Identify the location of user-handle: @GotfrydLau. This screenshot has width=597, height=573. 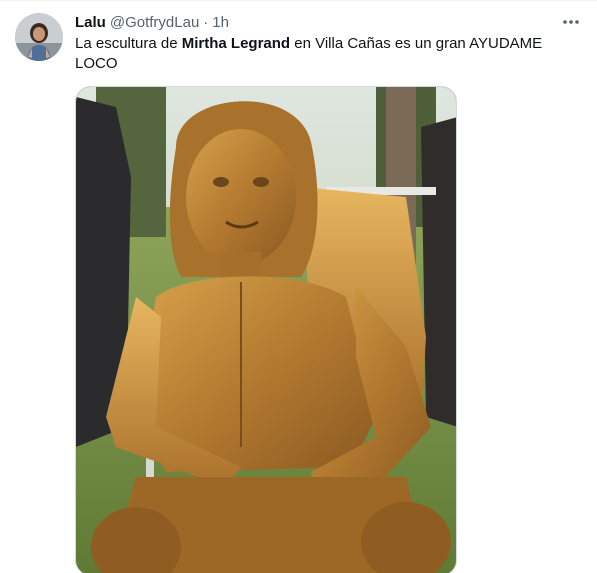
(154, 23).